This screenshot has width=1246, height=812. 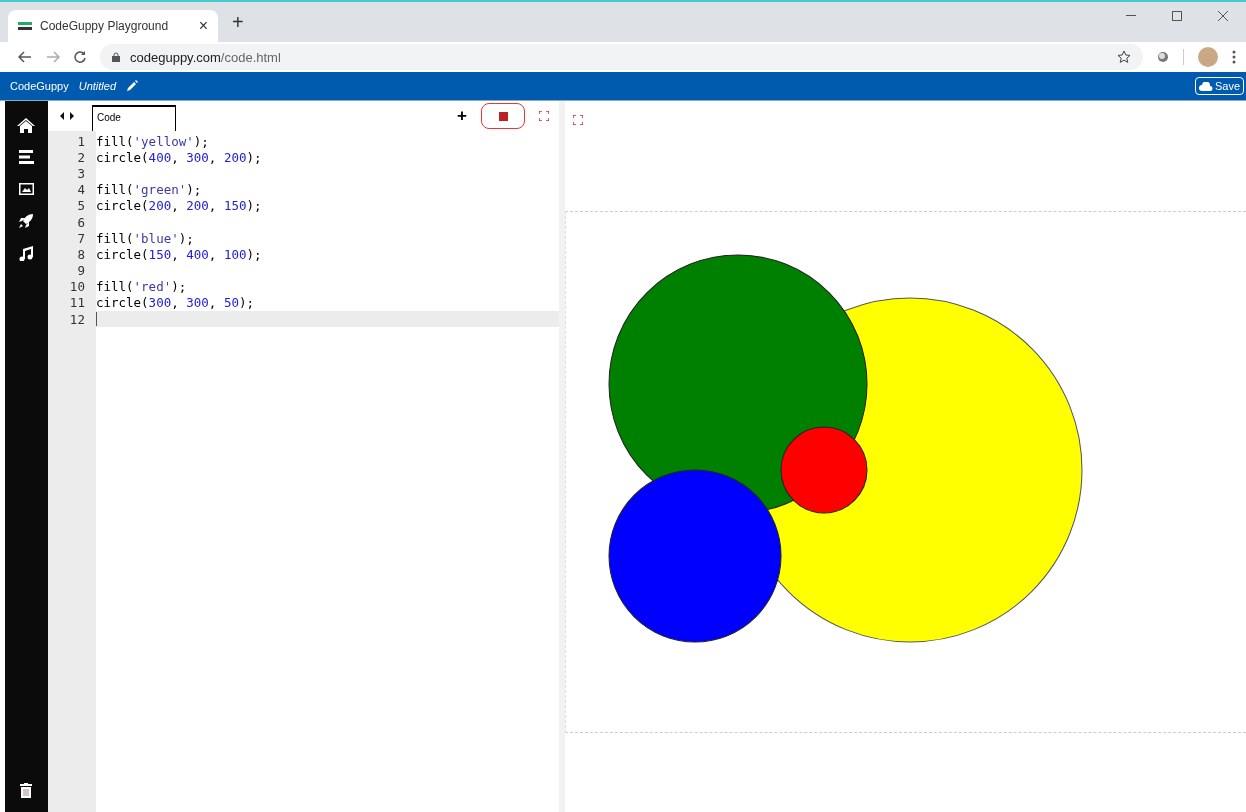 What do you see at coordinates (1177, 16) in the screenshot?
I see `maximize-icon` at bounding box center [1177, 16].